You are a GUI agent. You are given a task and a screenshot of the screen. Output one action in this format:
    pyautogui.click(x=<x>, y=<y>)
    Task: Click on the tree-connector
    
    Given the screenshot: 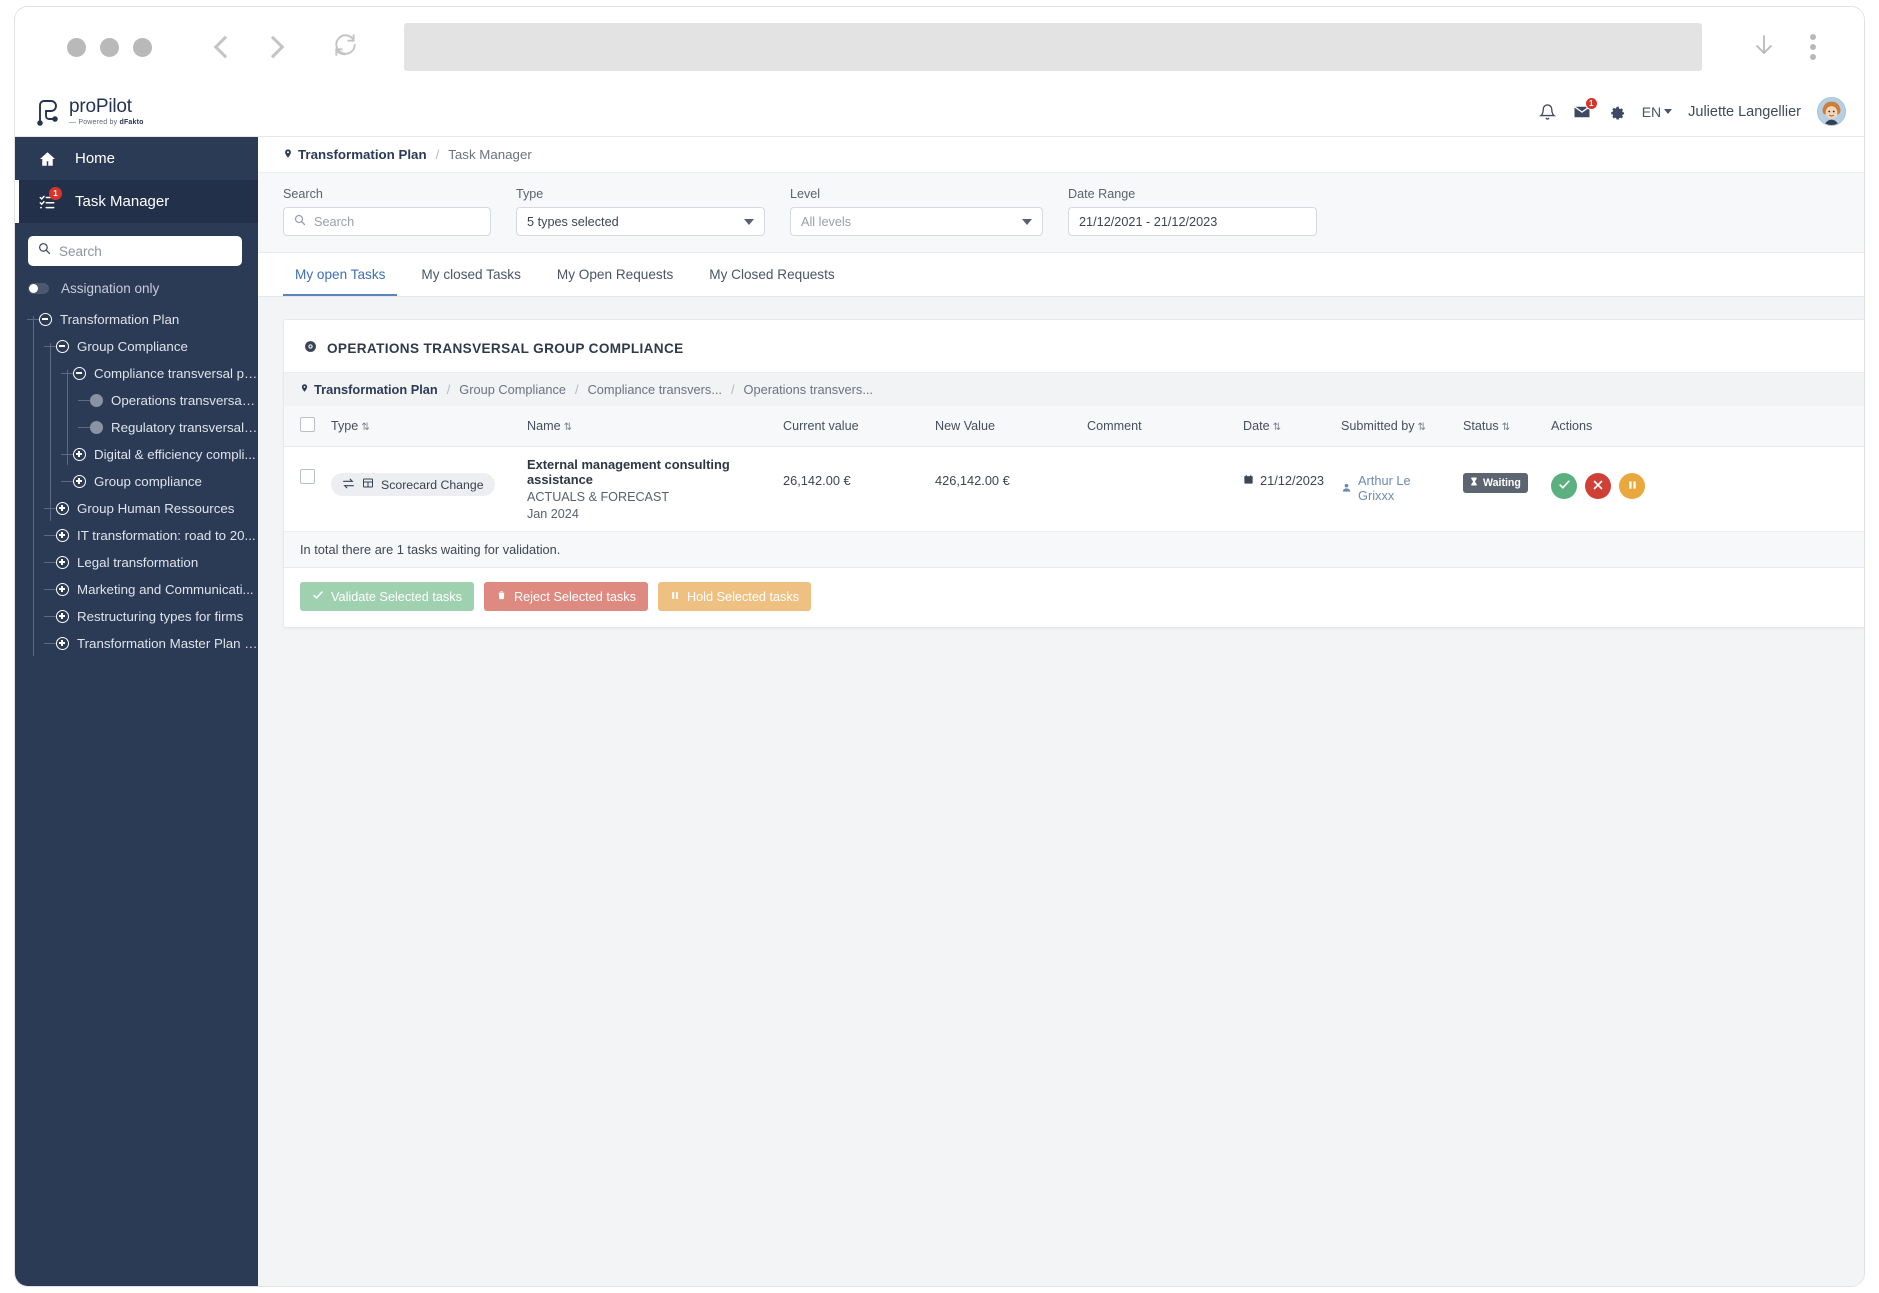 What is the action you would take?
    pyautogui.click(x=50, y=589)
    